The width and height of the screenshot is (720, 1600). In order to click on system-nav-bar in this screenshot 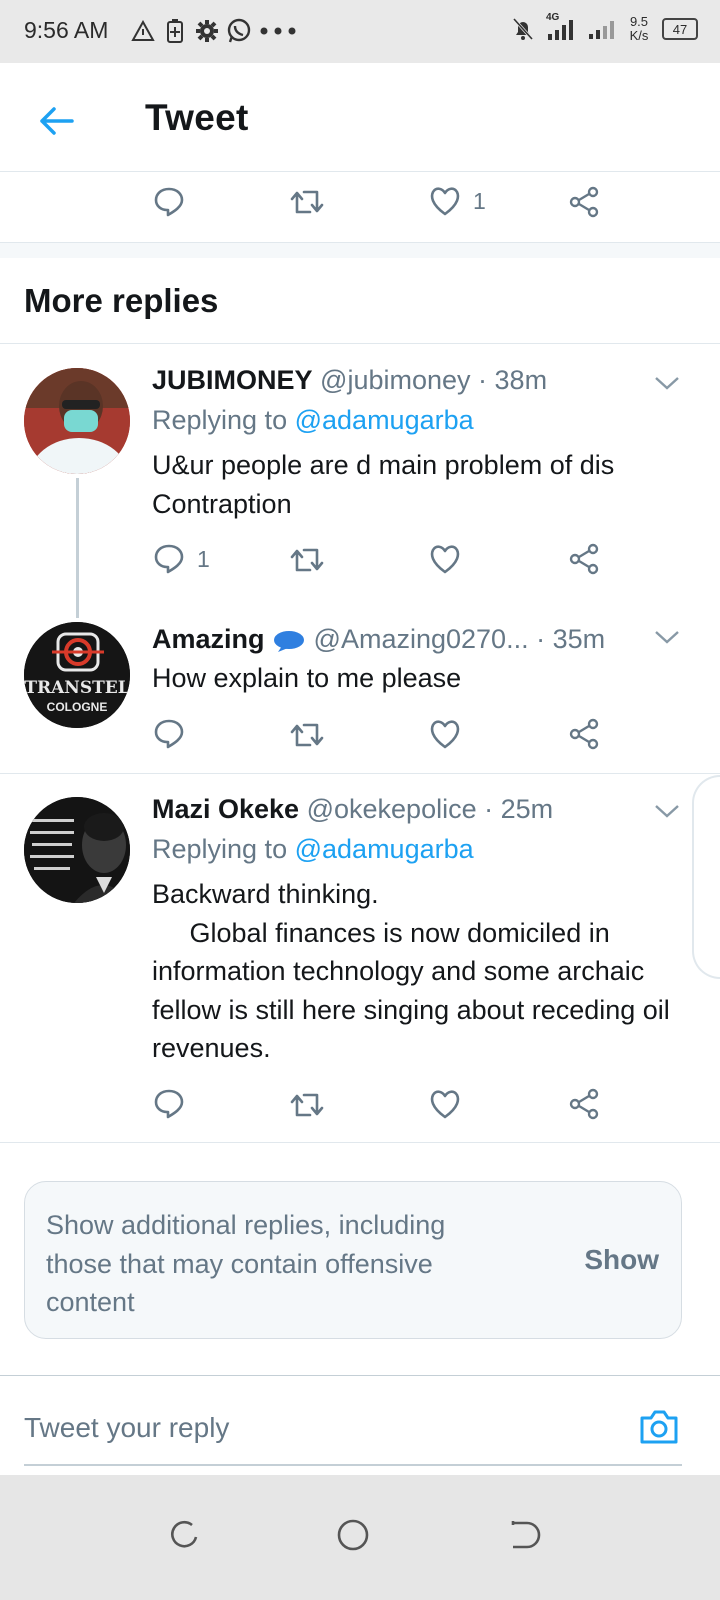, I will do `click(360, 1537)`.